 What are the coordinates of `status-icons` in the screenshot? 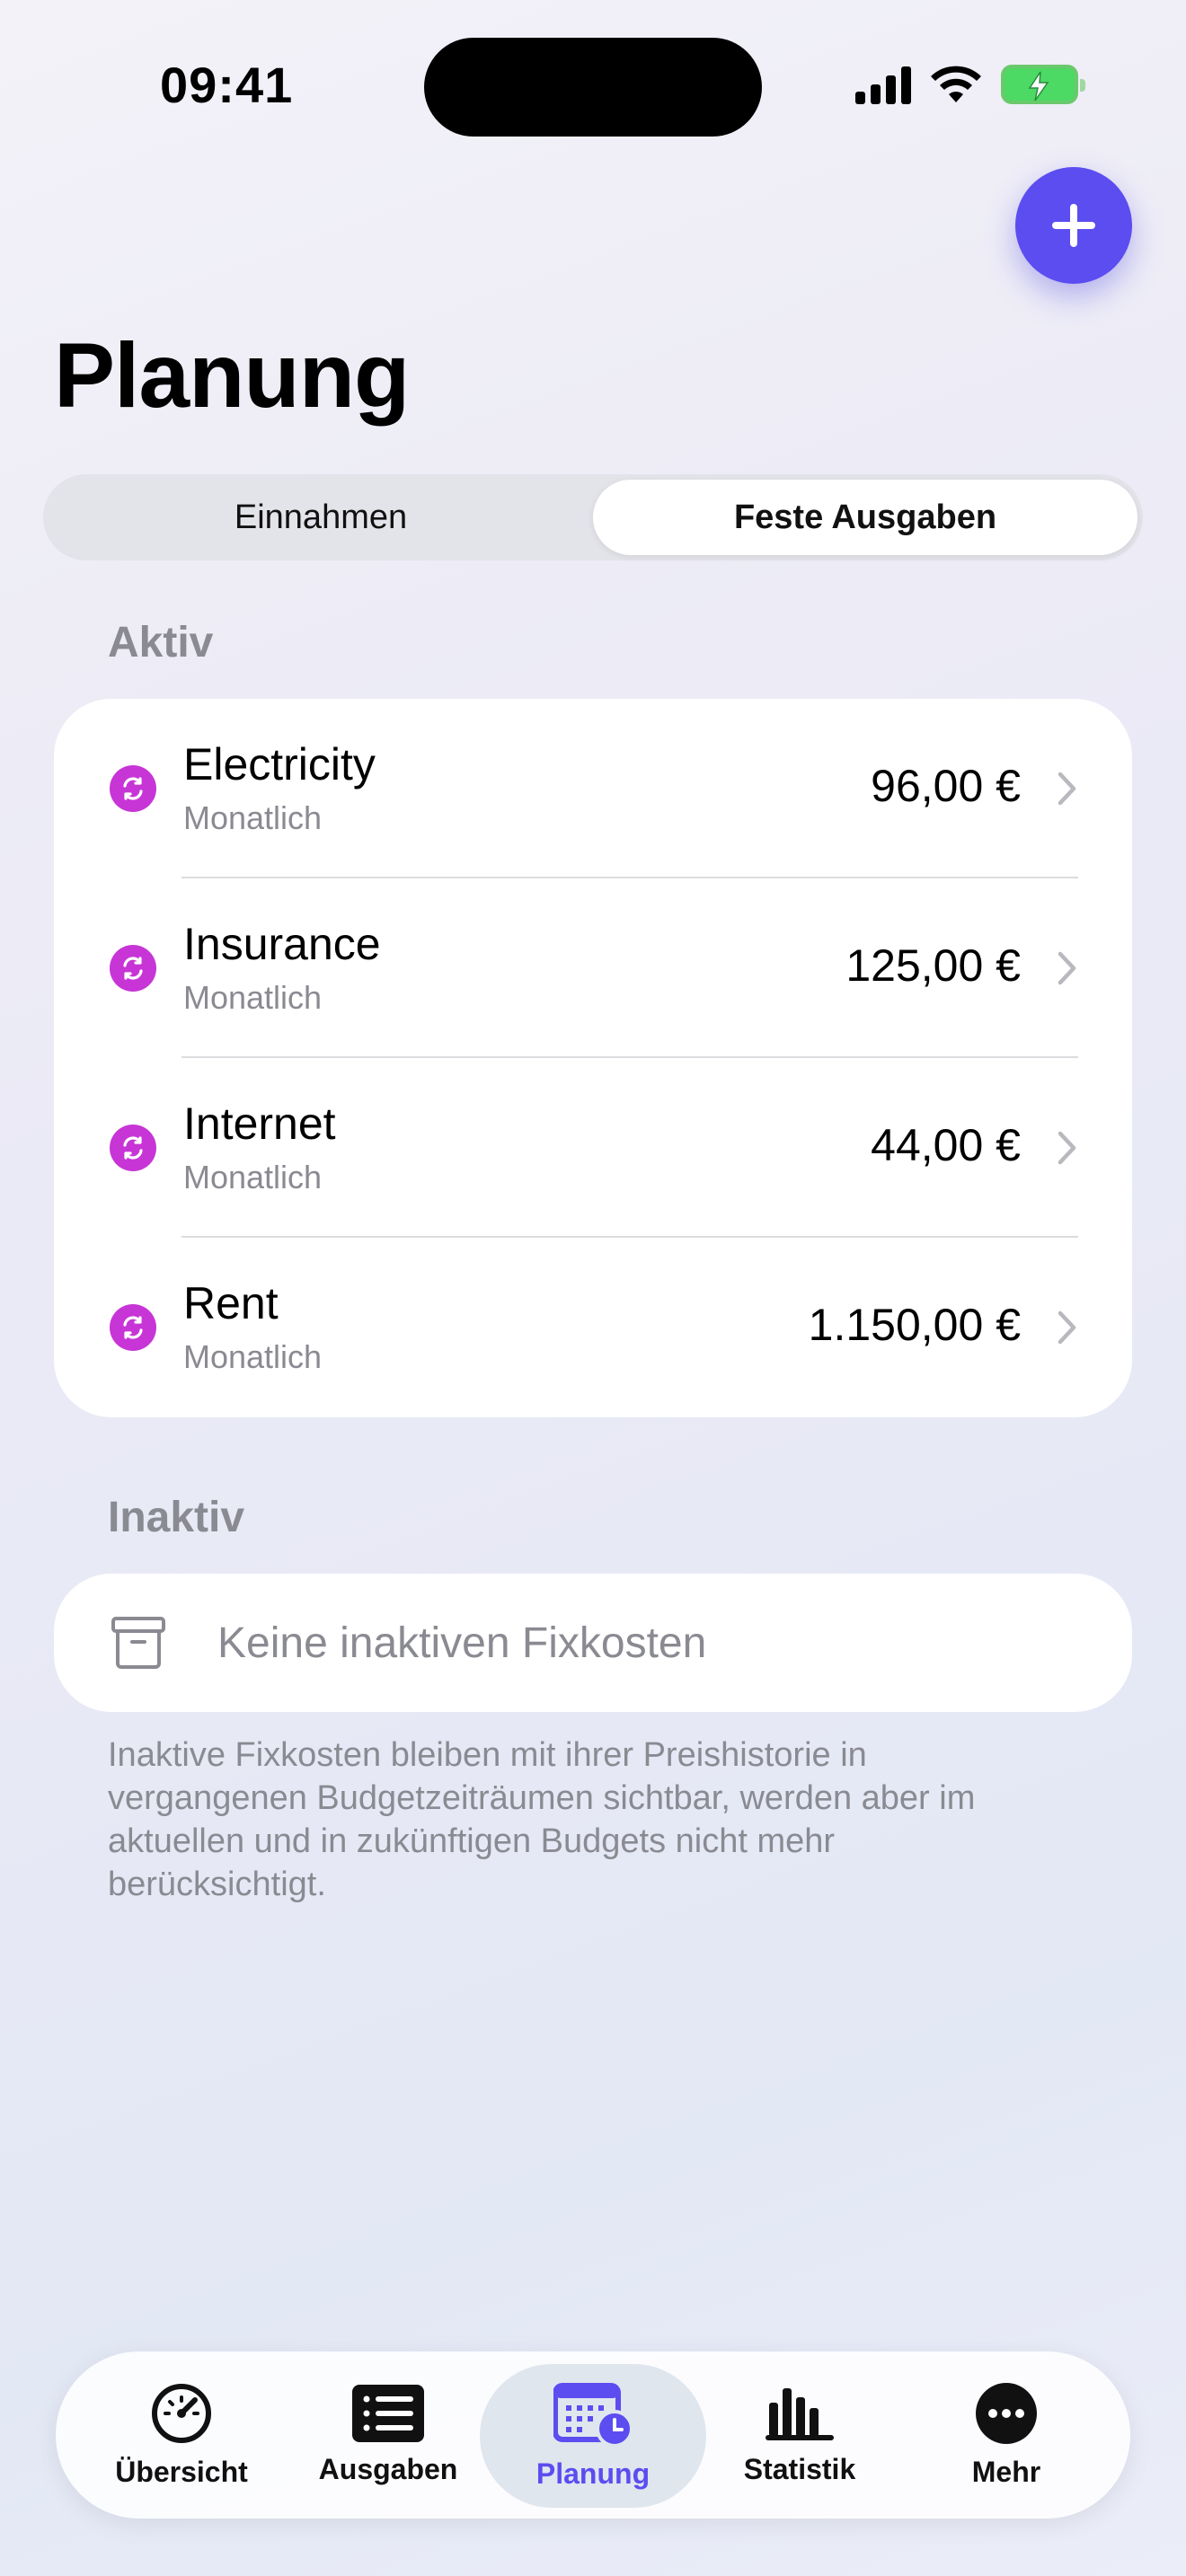 It's located at (970, 84).